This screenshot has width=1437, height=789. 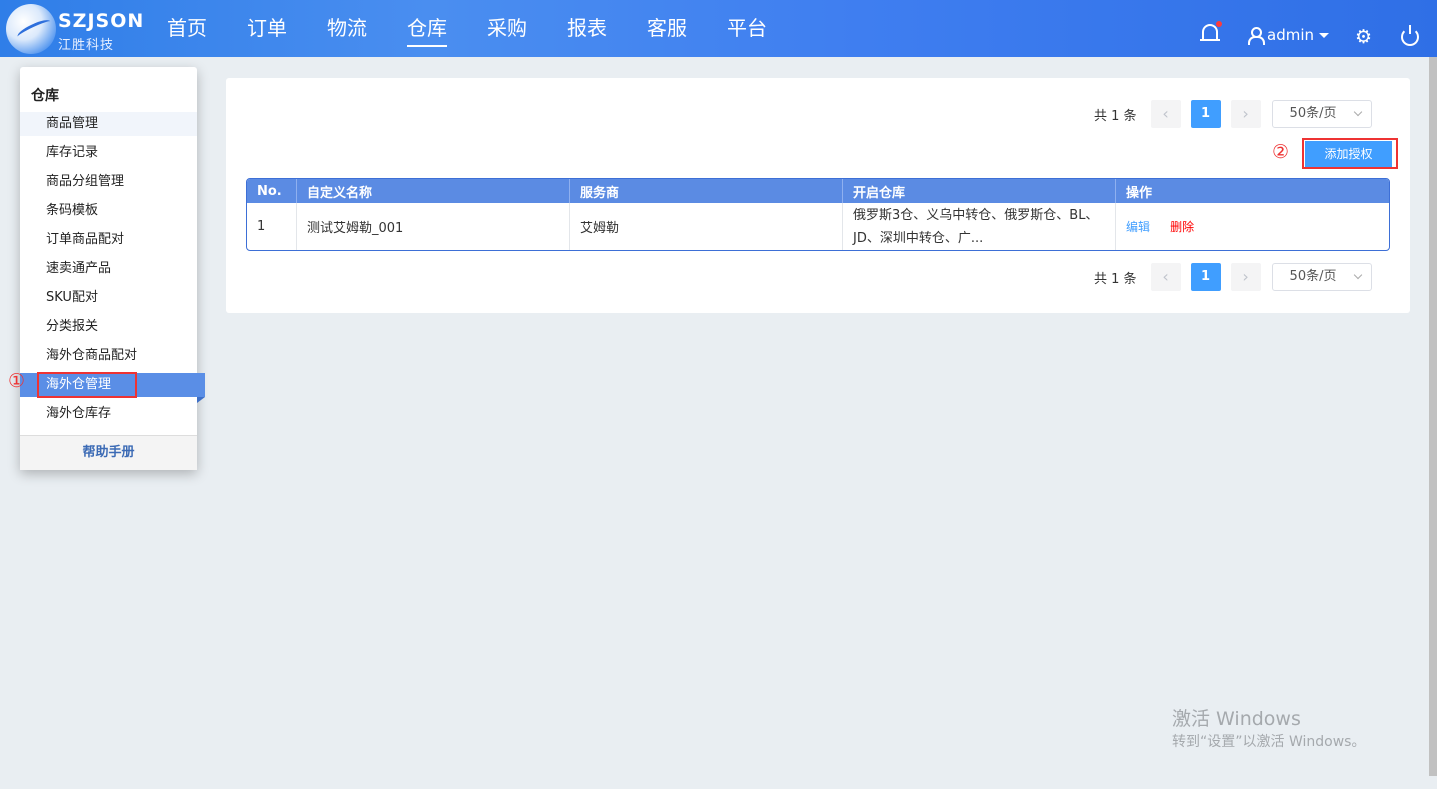 What do you see at coordinates (433, 191) in the screenshot?
I see `col-custom-name: 自定义名称` at bounding box center [433, 191].